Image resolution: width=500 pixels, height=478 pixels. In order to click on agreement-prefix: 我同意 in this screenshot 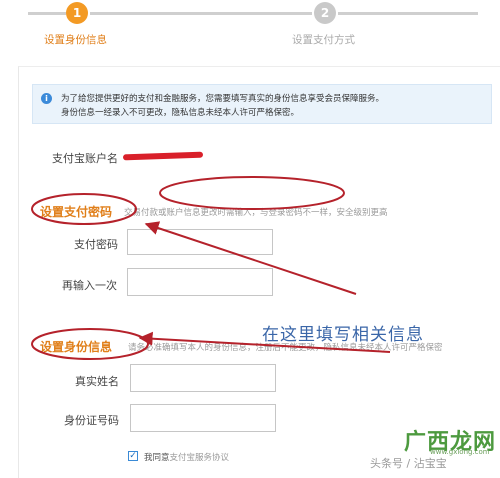, I will do `click(157, 458)`.